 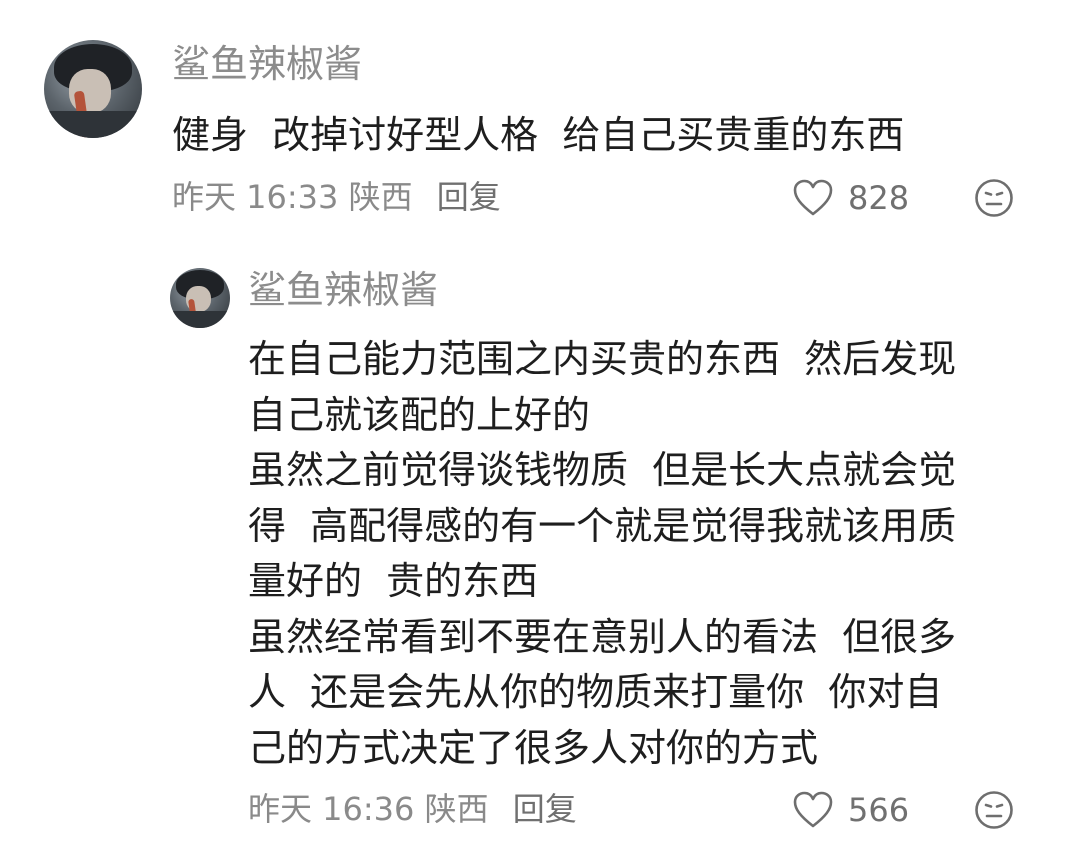 What do you see at coordinates (393, 581) in the screenshot?
I see `comment-line: 量好的 贵的东西` at bounding box center [393, 581].